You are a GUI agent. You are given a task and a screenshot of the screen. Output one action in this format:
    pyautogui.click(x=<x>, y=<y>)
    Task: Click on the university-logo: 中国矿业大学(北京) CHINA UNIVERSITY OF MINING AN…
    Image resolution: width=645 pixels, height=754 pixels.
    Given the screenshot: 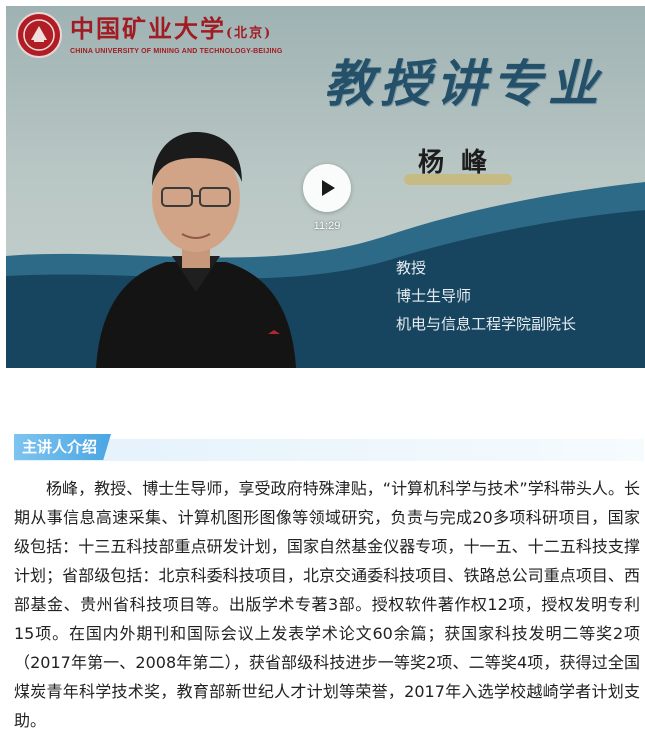 What is the action you would take?
    pyautogui.click(x=149, y=35)
    